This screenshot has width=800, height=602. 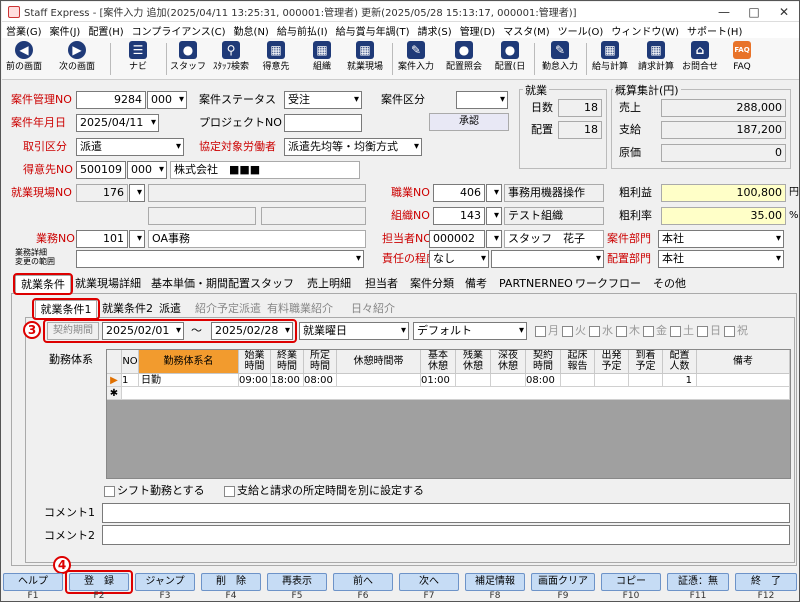 What do you see at coordinates (102, 193) in the screenshot?
I see `site-no-input: 176` at bounding box center [102, 193].